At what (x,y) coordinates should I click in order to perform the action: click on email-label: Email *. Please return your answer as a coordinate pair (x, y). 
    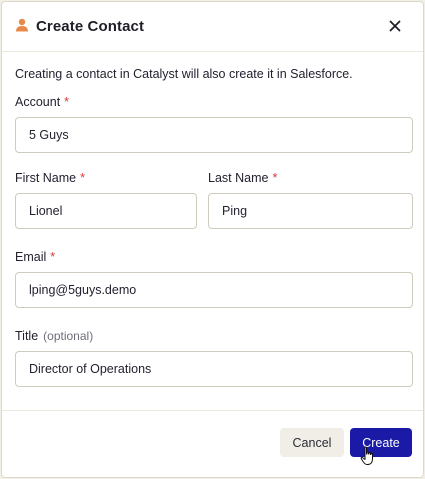
    Looking at the image, I should click on (35, 257).